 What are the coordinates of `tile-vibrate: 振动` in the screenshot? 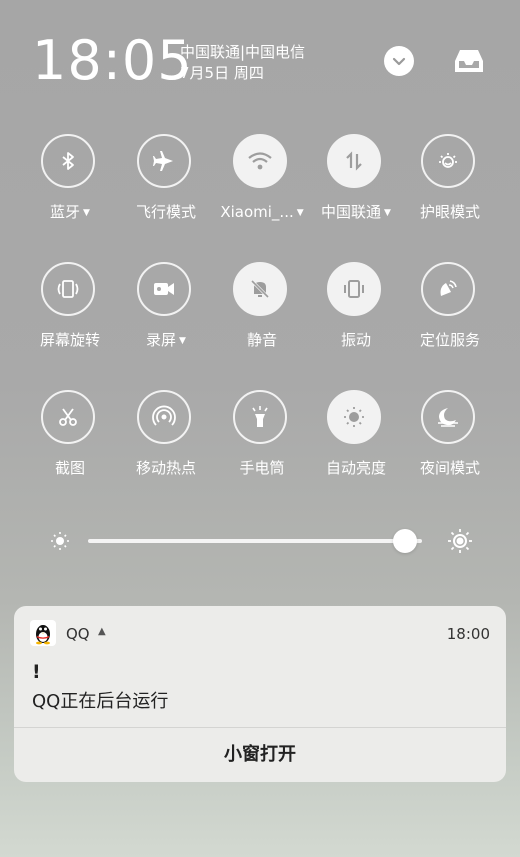 It's located at (356, 317).